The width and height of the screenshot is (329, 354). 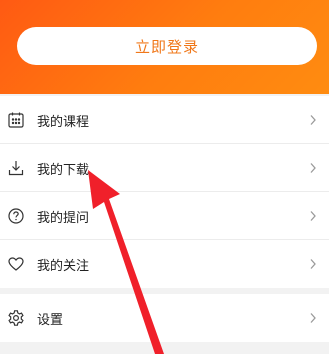 I want to click on download-icon, so click(x=16, y=168).